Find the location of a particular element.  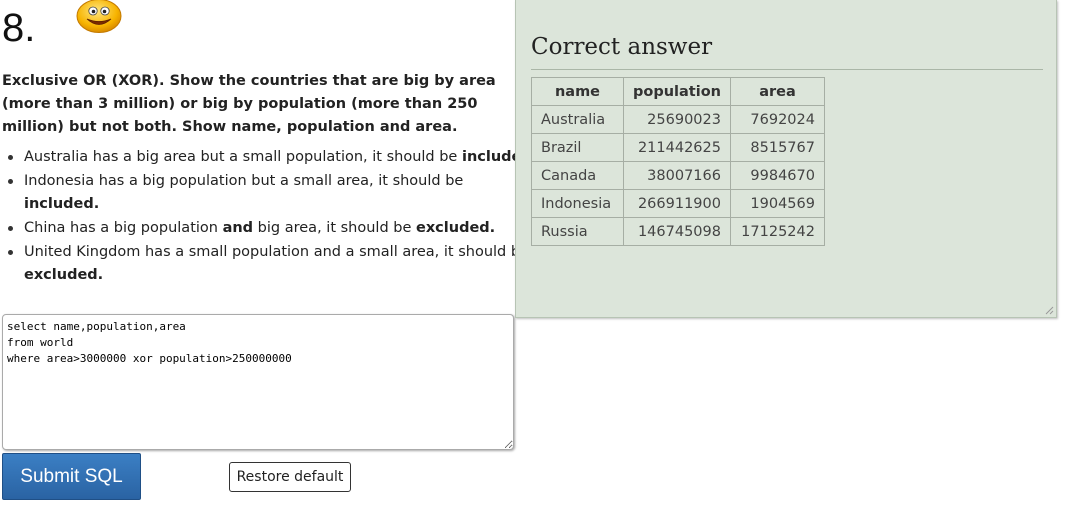

table-row: Canada 38007166 9984670 is located at coordinates (678, 175).